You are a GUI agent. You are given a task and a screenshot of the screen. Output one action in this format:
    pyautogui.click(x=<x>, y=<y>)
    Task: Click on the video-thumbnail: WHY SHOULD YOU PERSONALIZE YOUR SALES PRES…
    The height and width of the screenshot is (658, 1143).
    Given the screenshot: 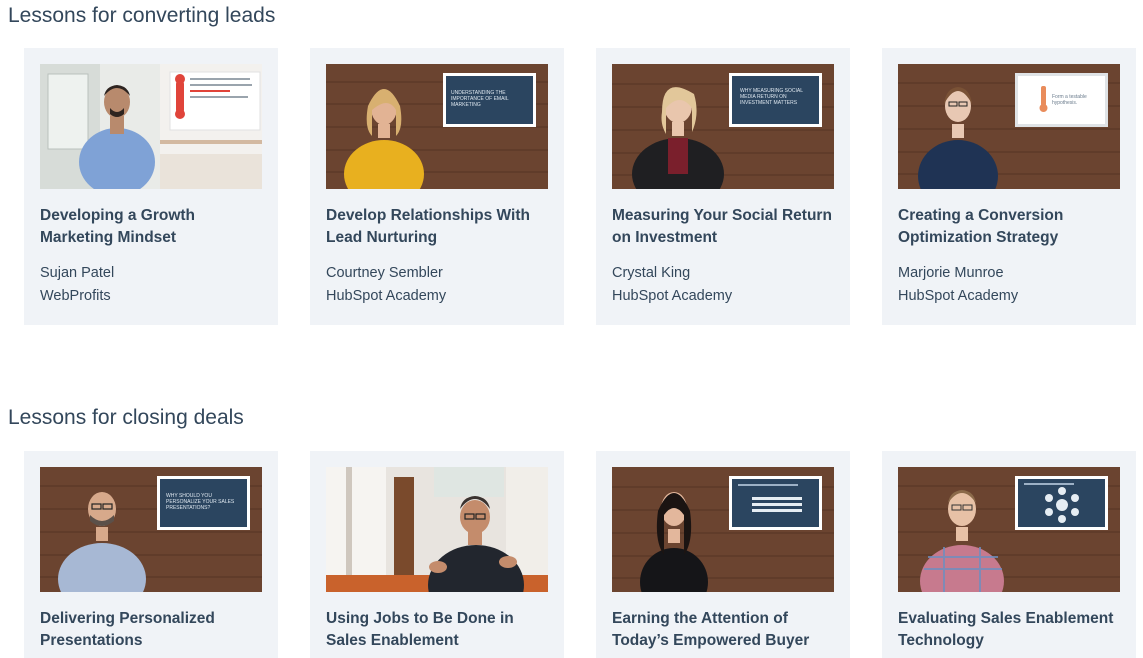 What is the action you would take?
    pyautogui.click(x=151, y=529)
    